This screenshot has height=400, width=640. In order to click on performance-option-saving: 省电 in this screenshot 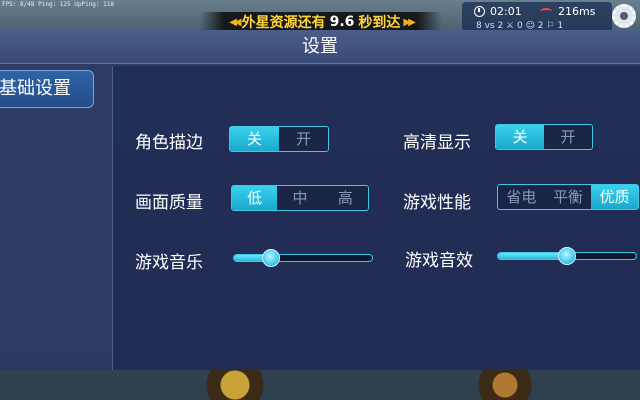, I will do `click(521, 197)`.